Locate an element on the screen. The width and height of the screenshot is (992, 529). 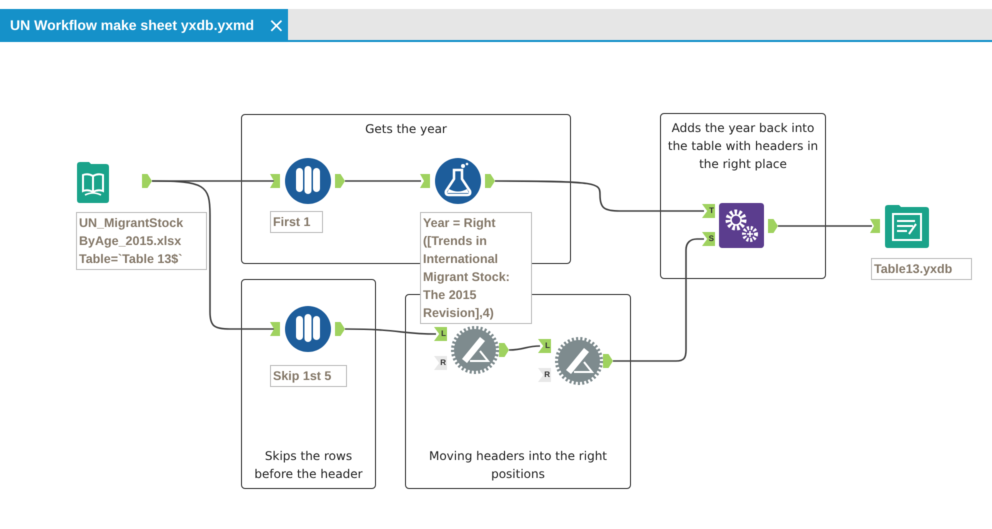
close-button: × is located at coordinates (276, 24).